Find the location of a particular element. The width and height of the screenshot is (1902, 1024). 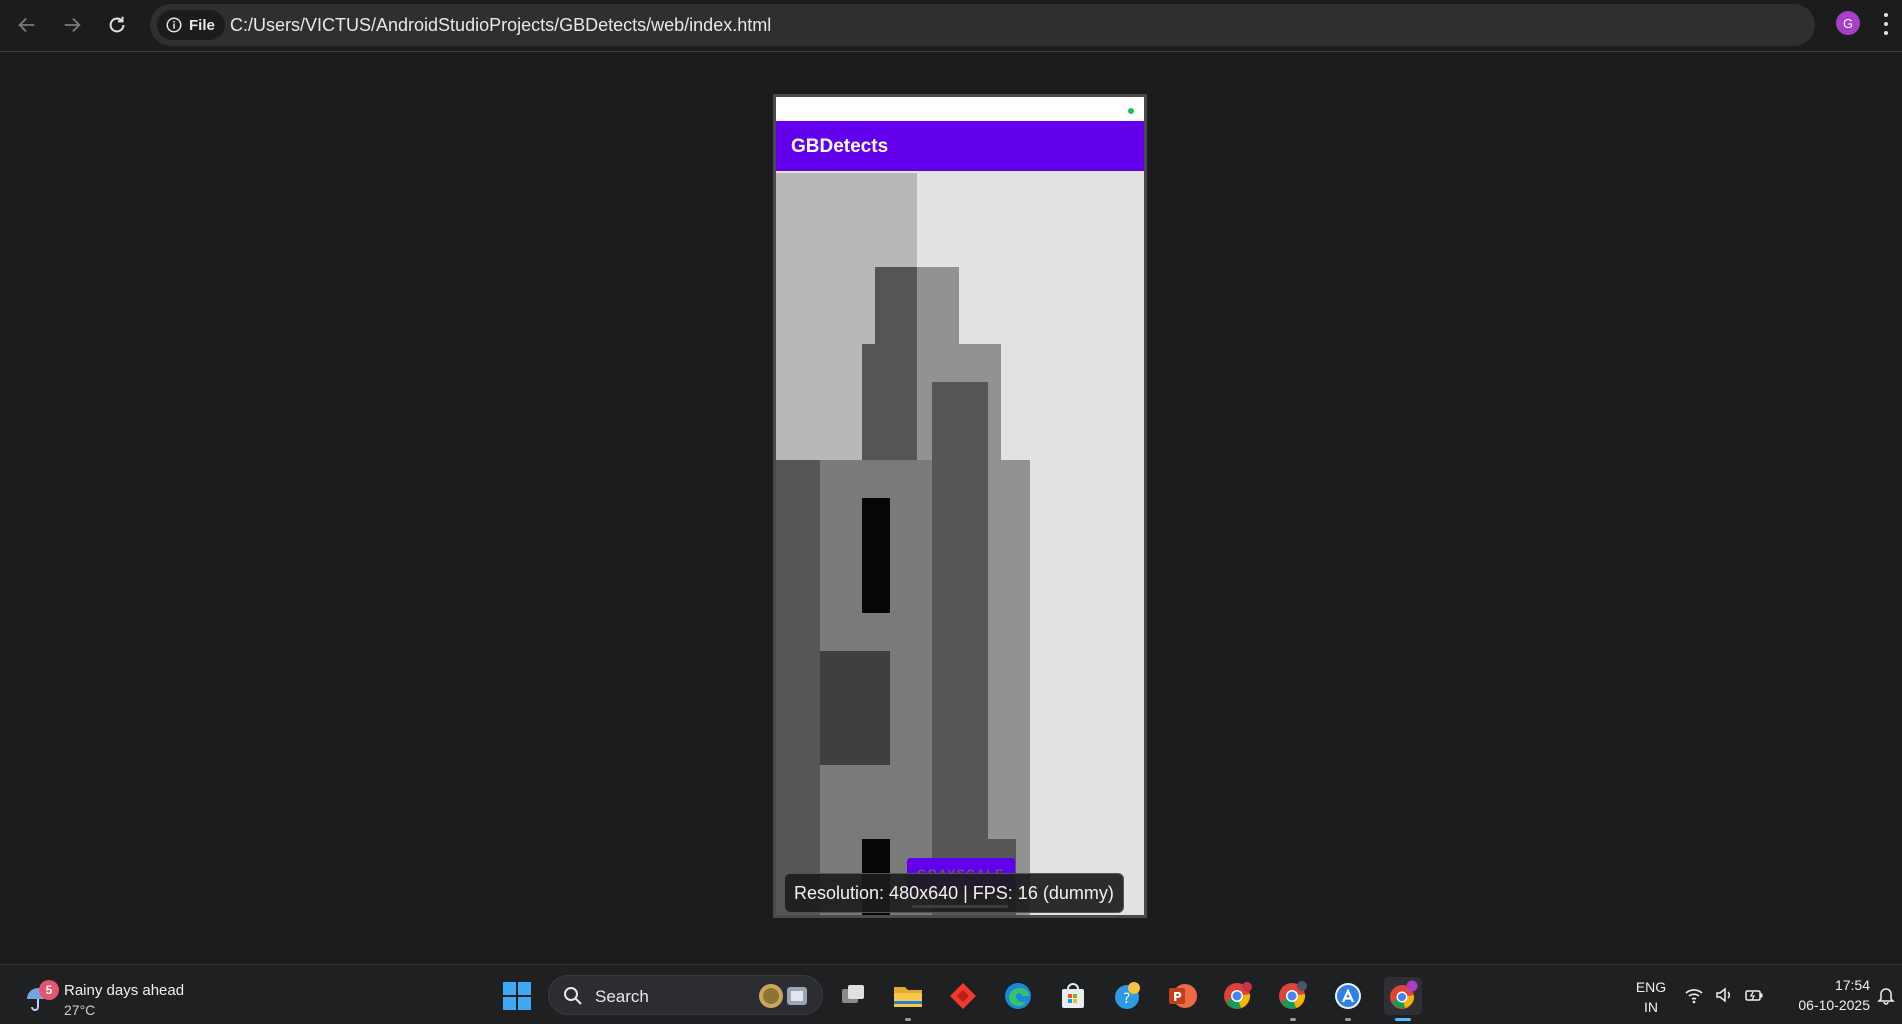

app-bar: GBDetects is located at coordinates (960, 146).